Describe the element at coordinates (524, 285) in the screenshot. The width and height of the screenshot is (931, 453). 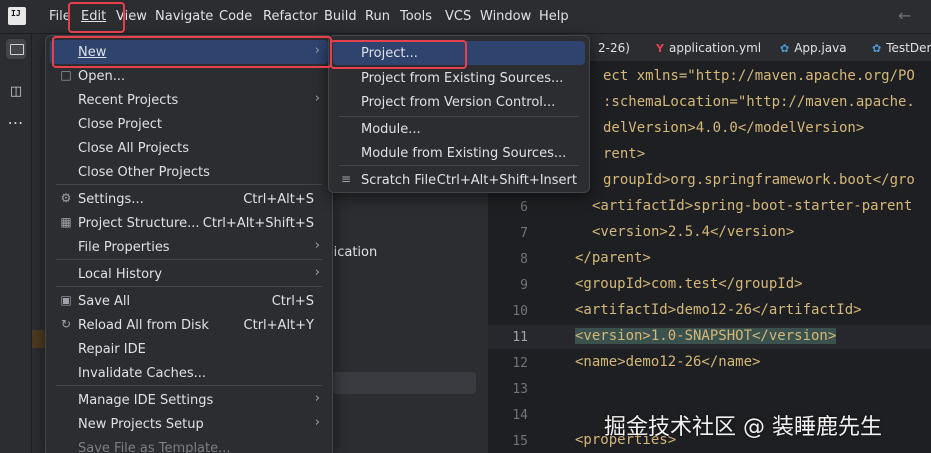
I see `line-number: 9` at that location.